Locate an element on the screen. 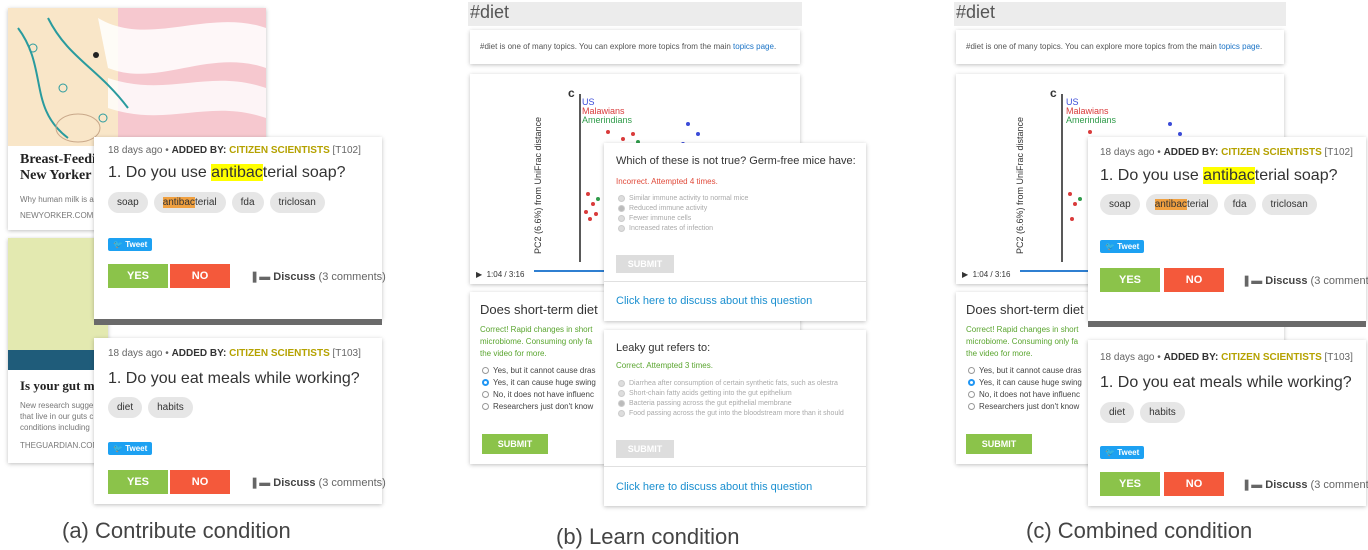  quiz-option-3: Fewer immune cells is located at coordinates (683, 218).